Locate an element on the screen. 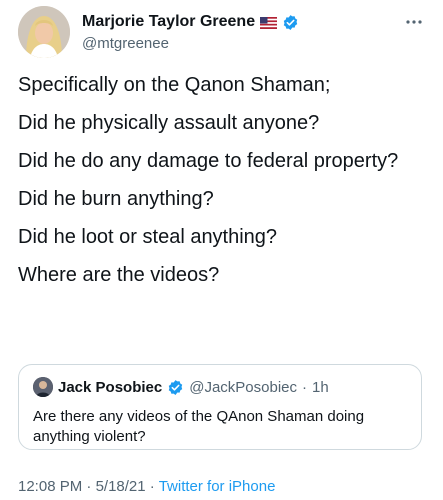 Image resolution: width=443 pixels, height=500 pixels. tweet-date: 5/18/21 is located at coordinates (121, 486).